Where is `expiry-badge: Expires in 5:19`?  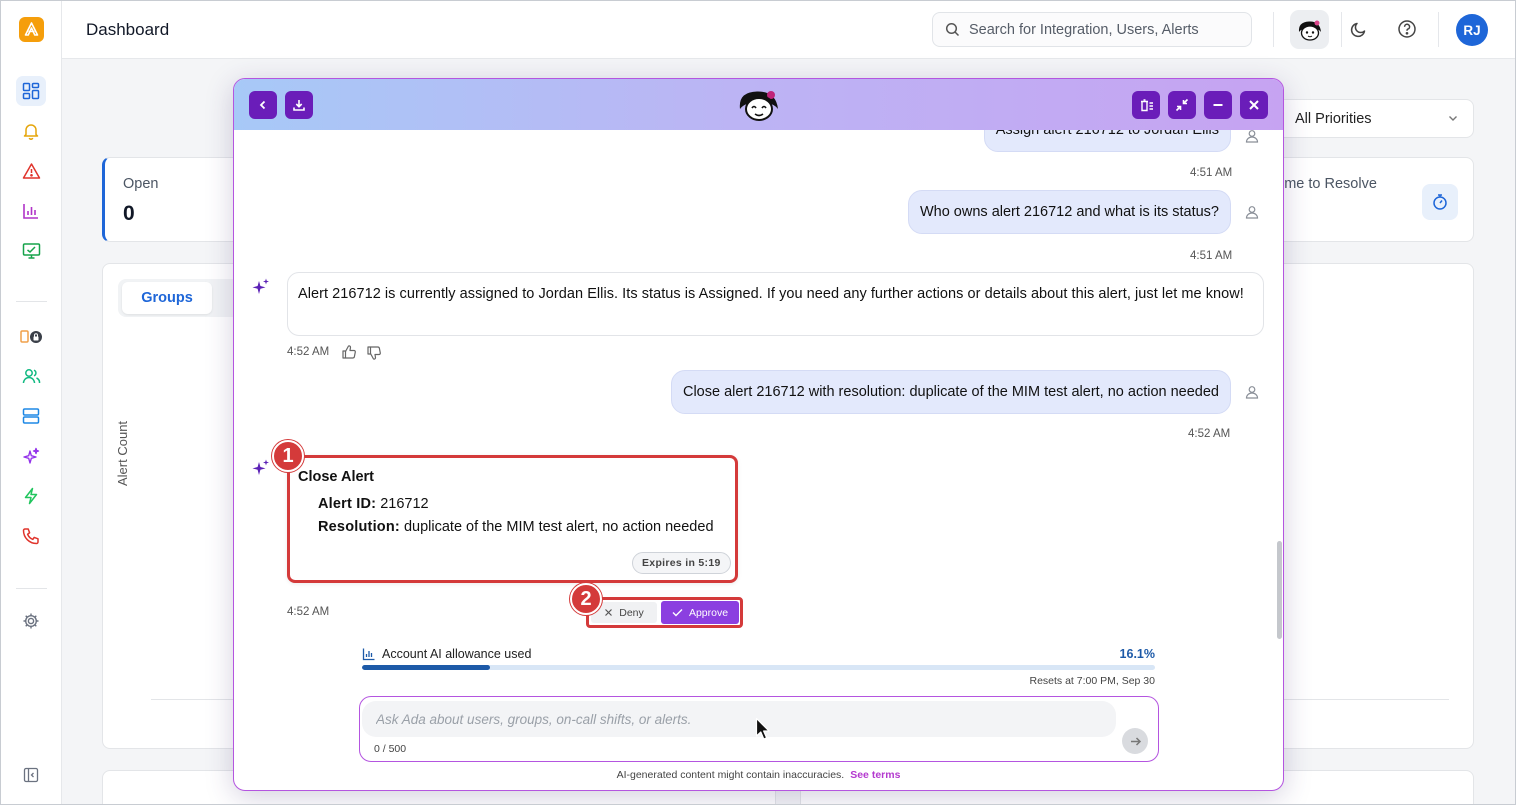 expiry-badge: Expires in 5:19 is located at coordinates (681, 563).